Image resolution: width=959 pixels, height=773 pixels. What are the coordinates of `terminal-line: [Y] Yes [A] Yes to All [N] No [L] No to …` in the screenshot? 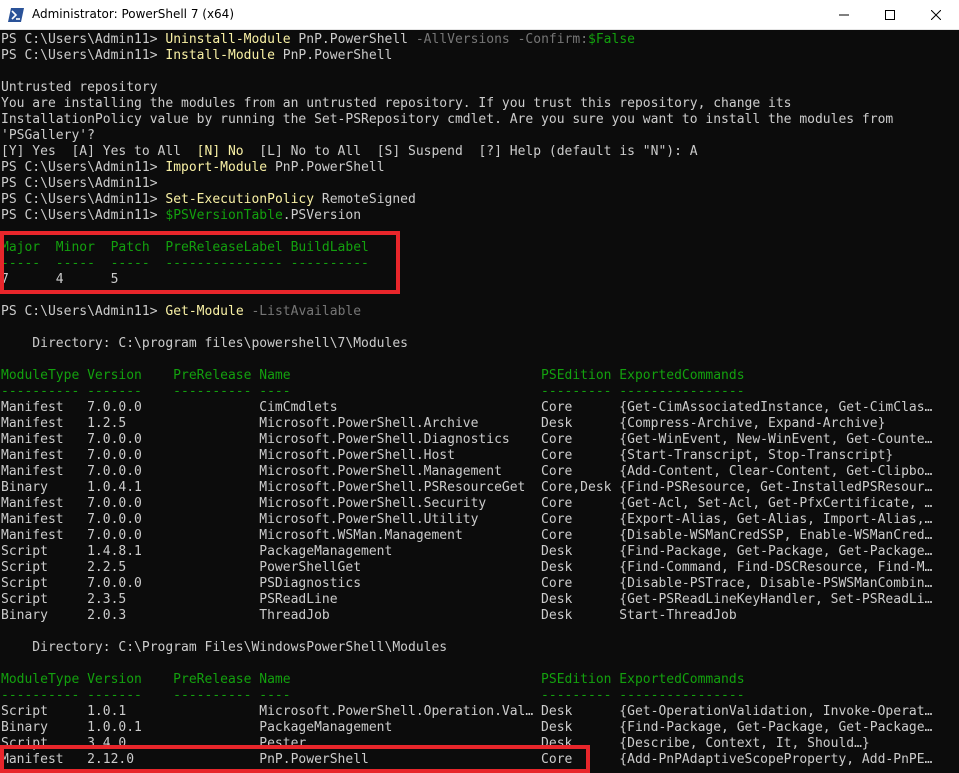 It's located at (349, 152).